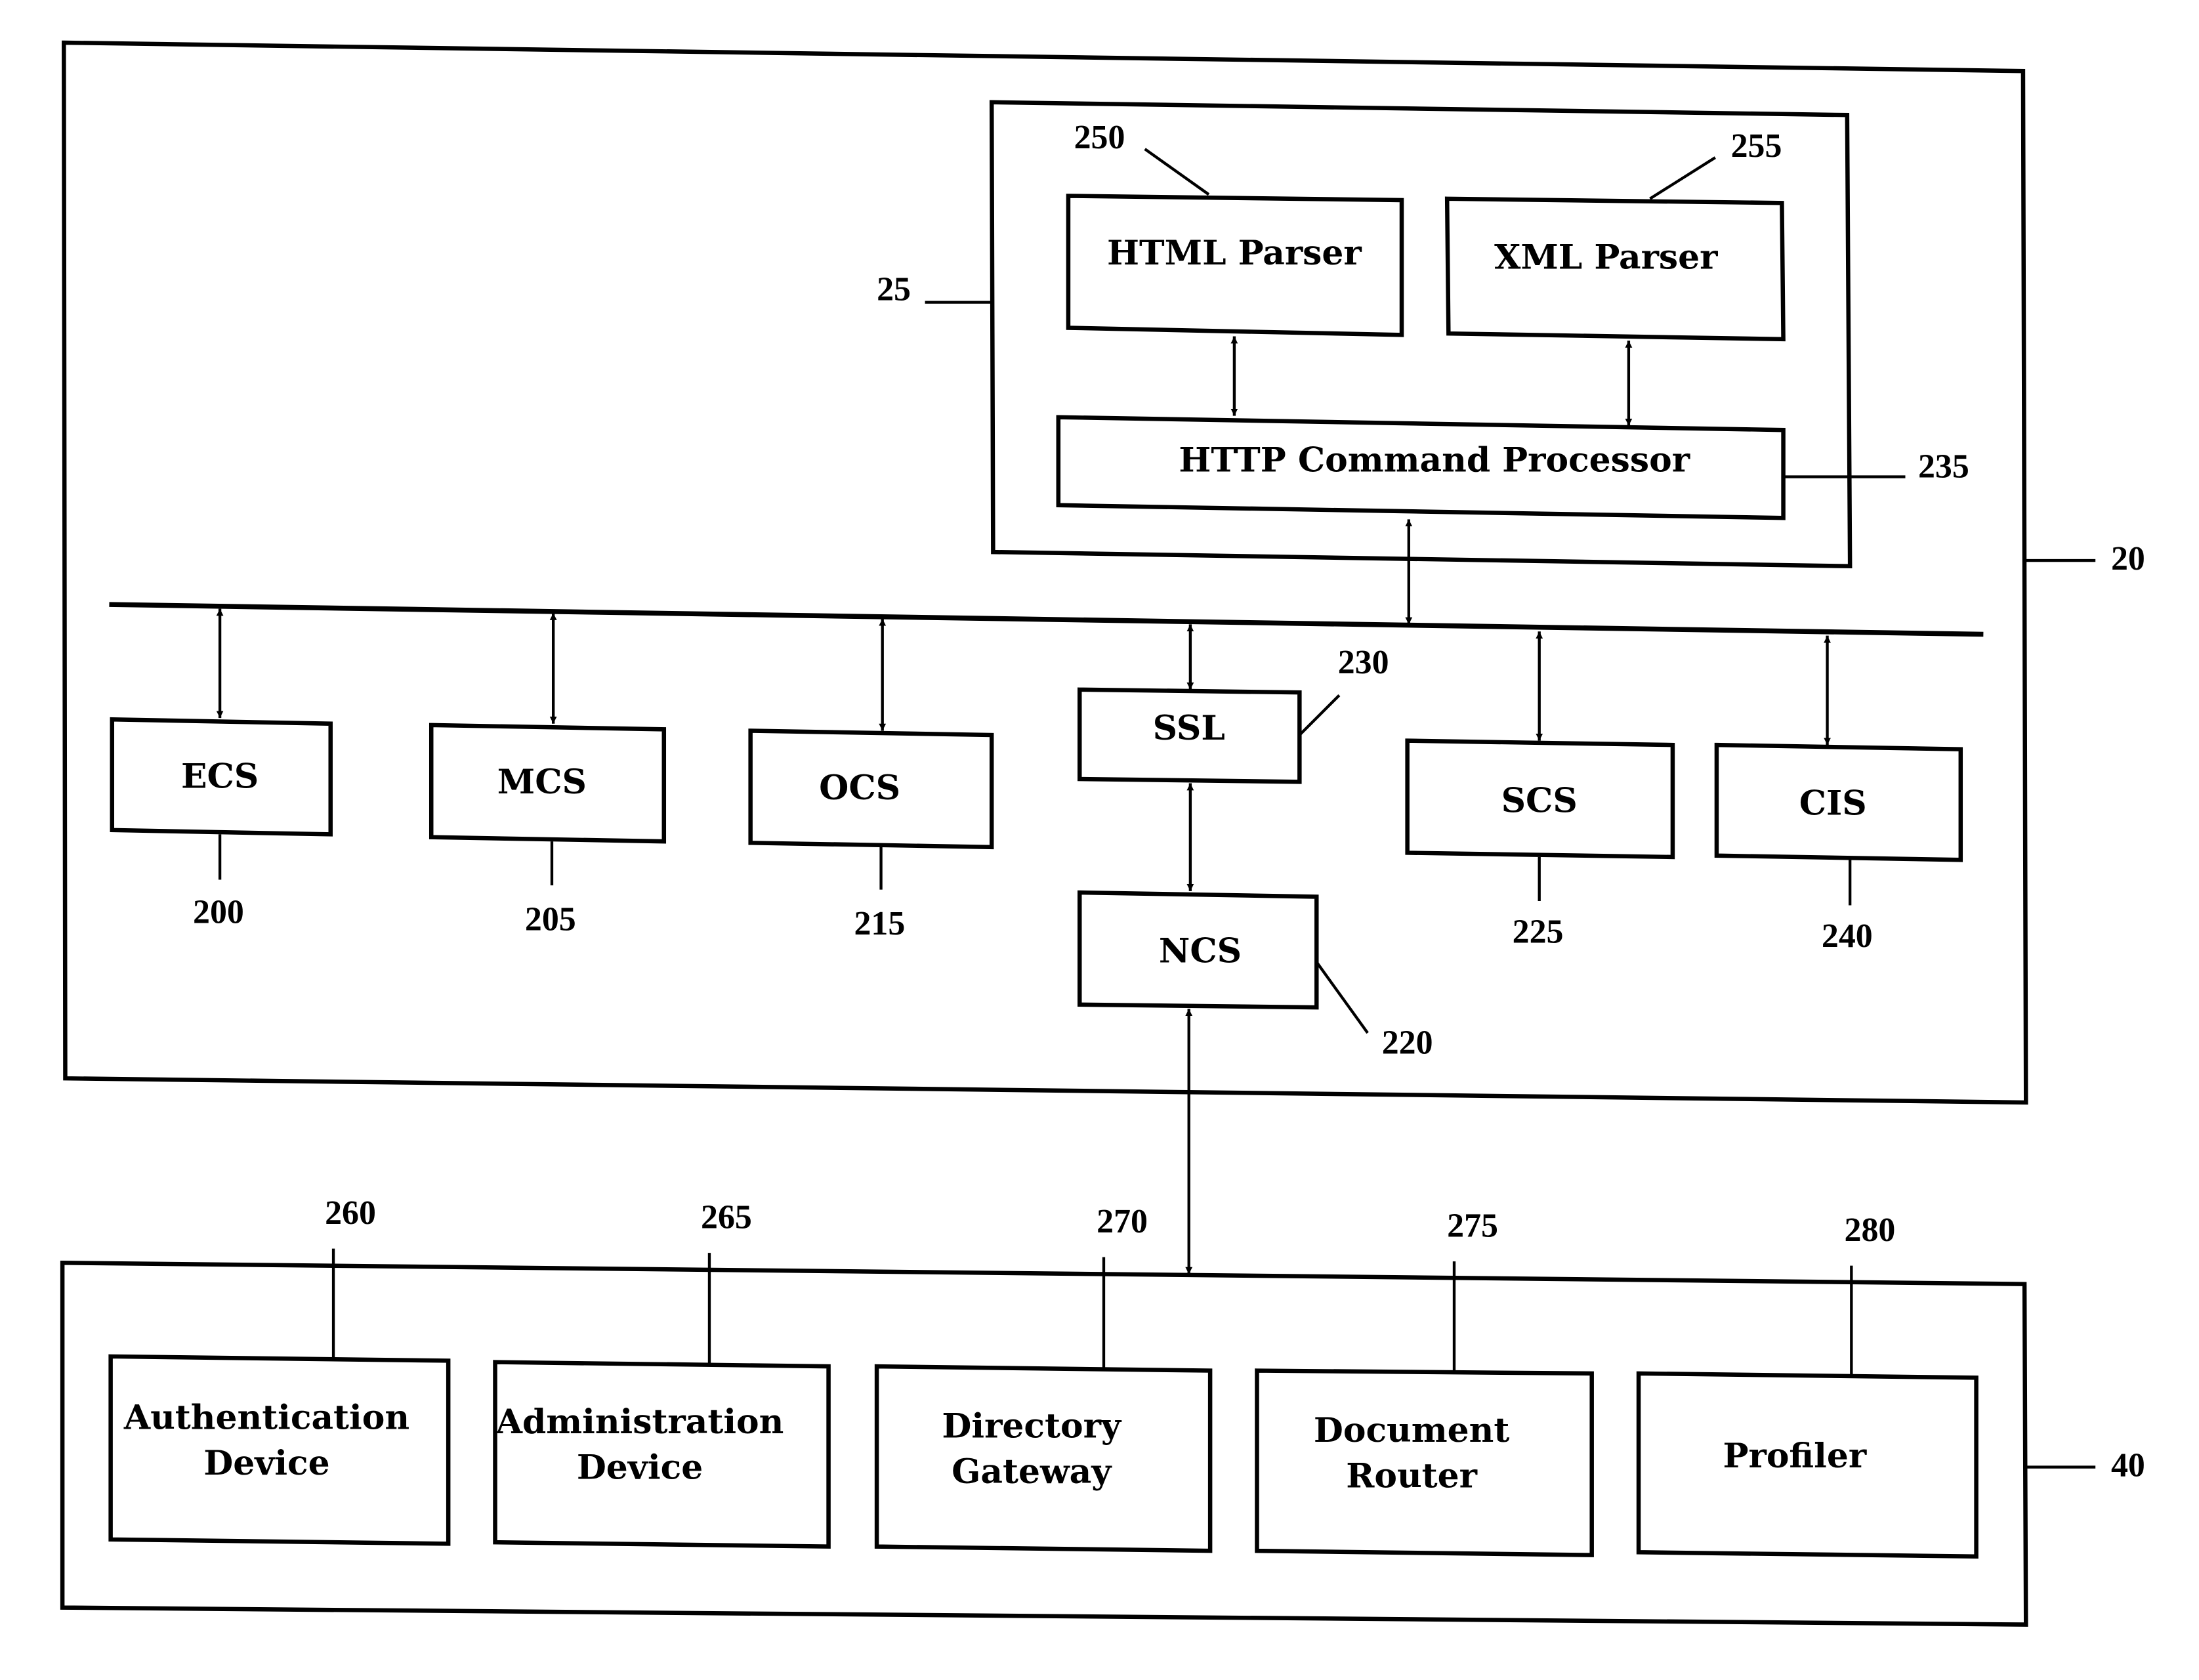 The image size is (2199, 1680). What do you see at coordinates (1032, 1426) in the screenshot?
I see `directory-gateway-label-1: Directory` at bounding box center [1032, 1426].